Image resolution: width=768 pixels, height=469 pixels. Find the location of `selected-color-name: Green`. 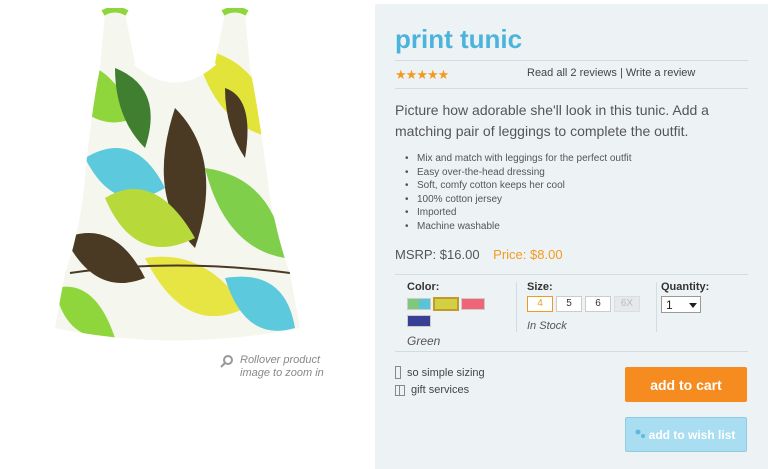

selected-color-name: Green is located at coordinates (424, 341).